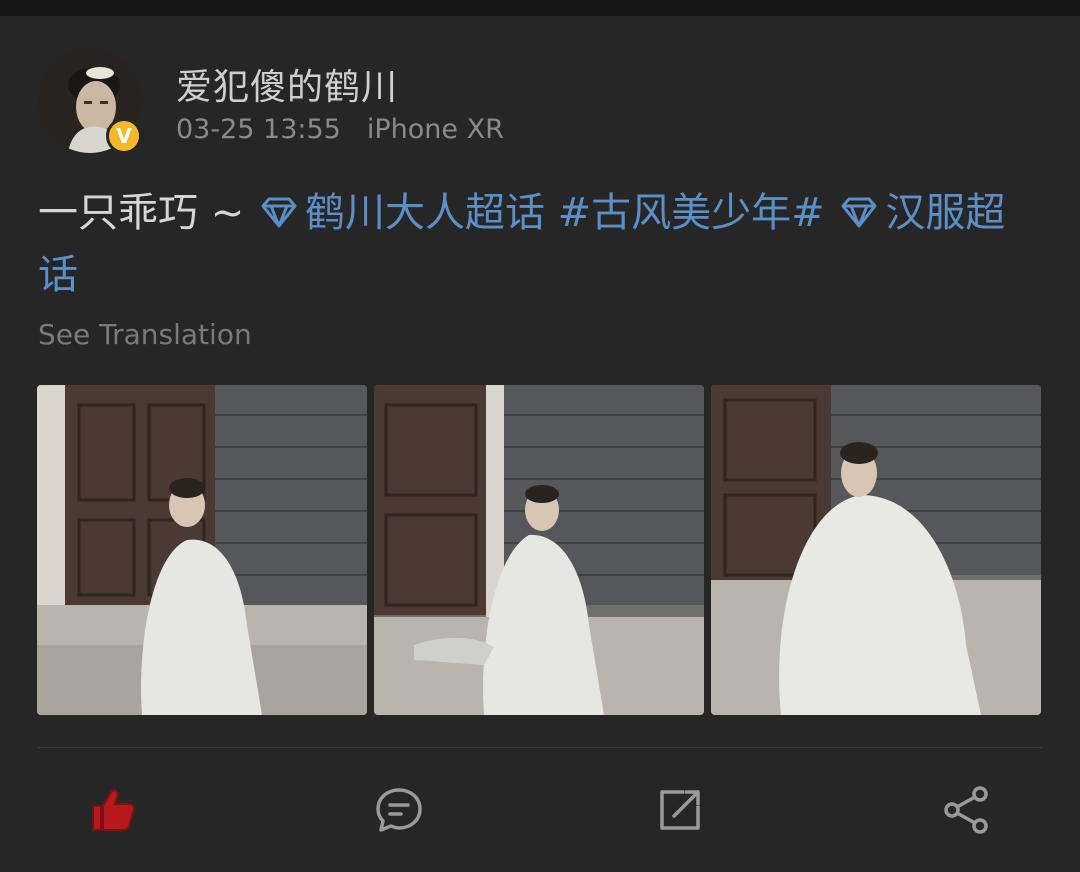 The image size is (1080, 872). What do you see at coordinates (691, 213) in the screenshot?
I see `hashtag-link: #古风美少年#` at bounding box center [691, 213].